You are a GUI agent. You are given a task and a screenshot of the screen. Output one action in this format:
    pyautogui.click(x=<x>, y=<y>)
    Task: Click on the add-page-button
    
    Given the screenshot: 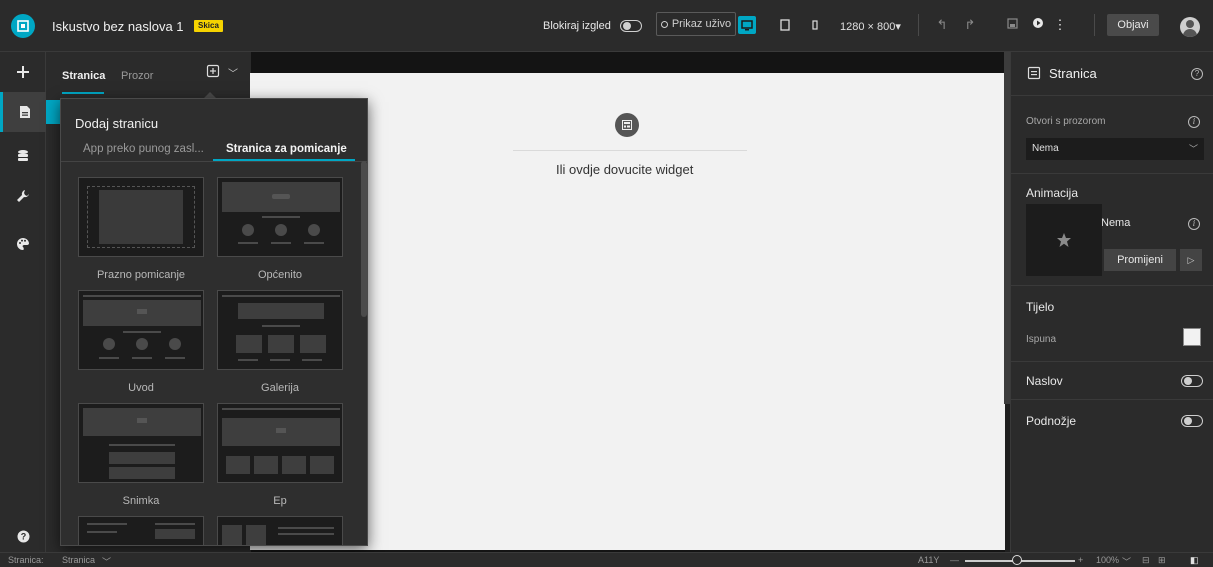 What is the action you would take?
    pyautogui.click(x=213, y=72)
    